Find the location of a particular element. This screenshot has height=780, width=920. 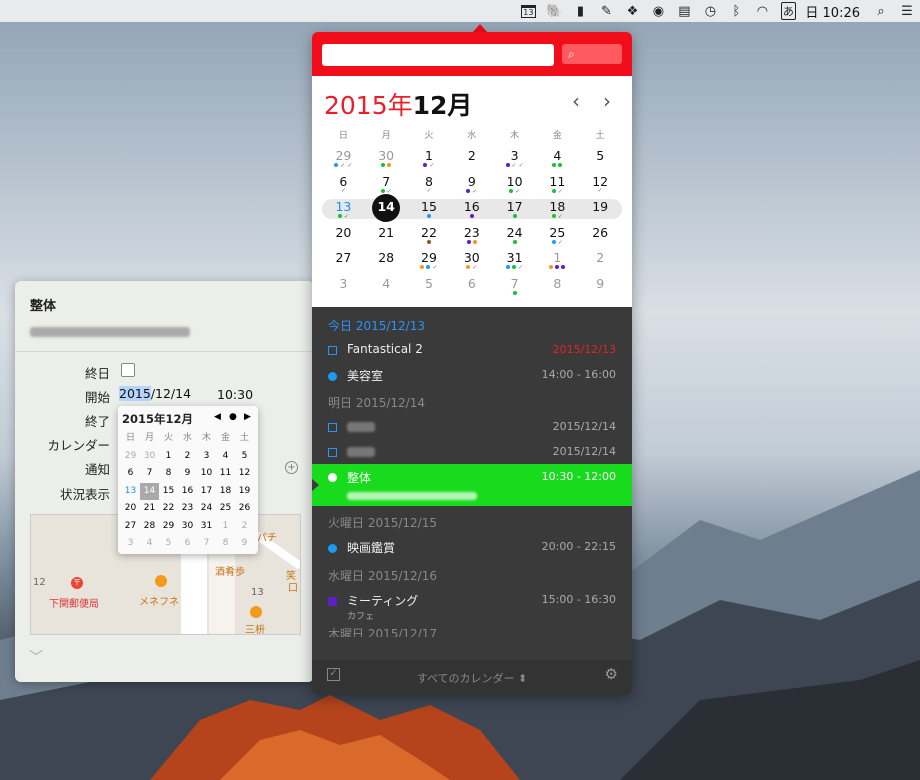

add-alert-icon: + is located at coordinates (291, 467).